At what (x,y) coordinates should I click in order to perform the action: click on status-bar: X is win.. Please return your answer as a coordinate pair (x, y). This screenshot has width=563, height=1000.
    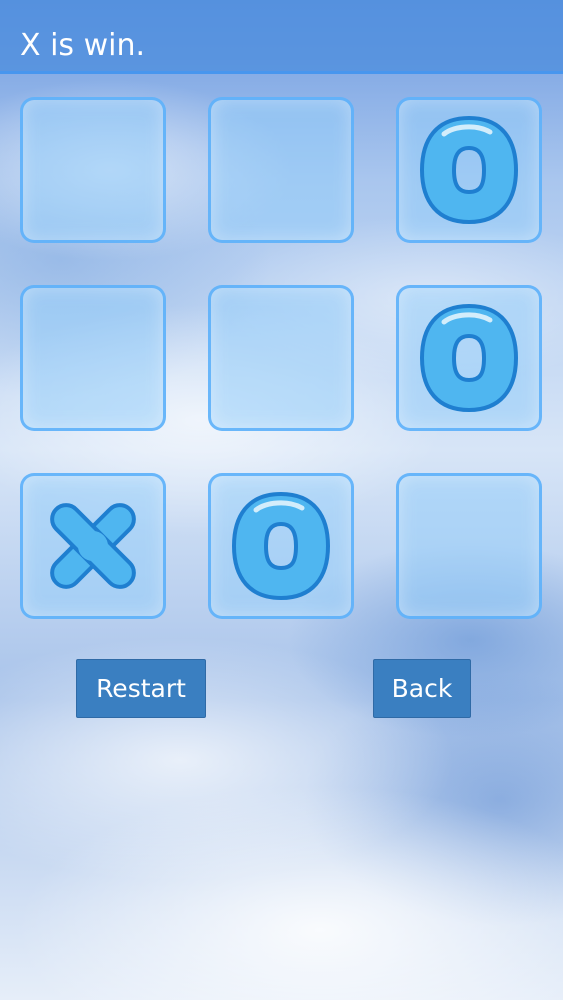
    Looking at the image, I should click on (281, 37).